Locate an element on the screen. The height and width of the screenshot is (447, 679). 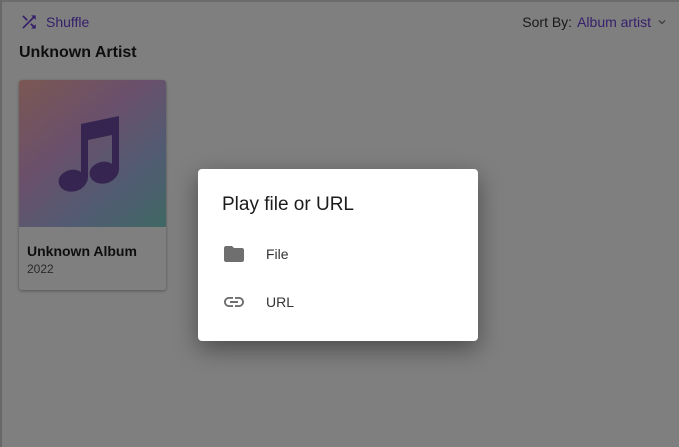
dialog-option-file: File is located at coordinates (338, 254).